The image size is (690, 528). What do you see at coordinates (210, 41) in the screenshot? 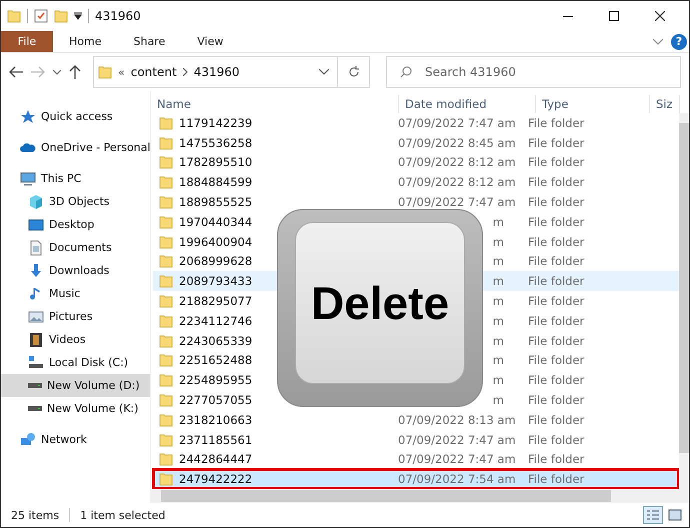
I see `ribbon-tab: View` at bounding box center [210, 41].